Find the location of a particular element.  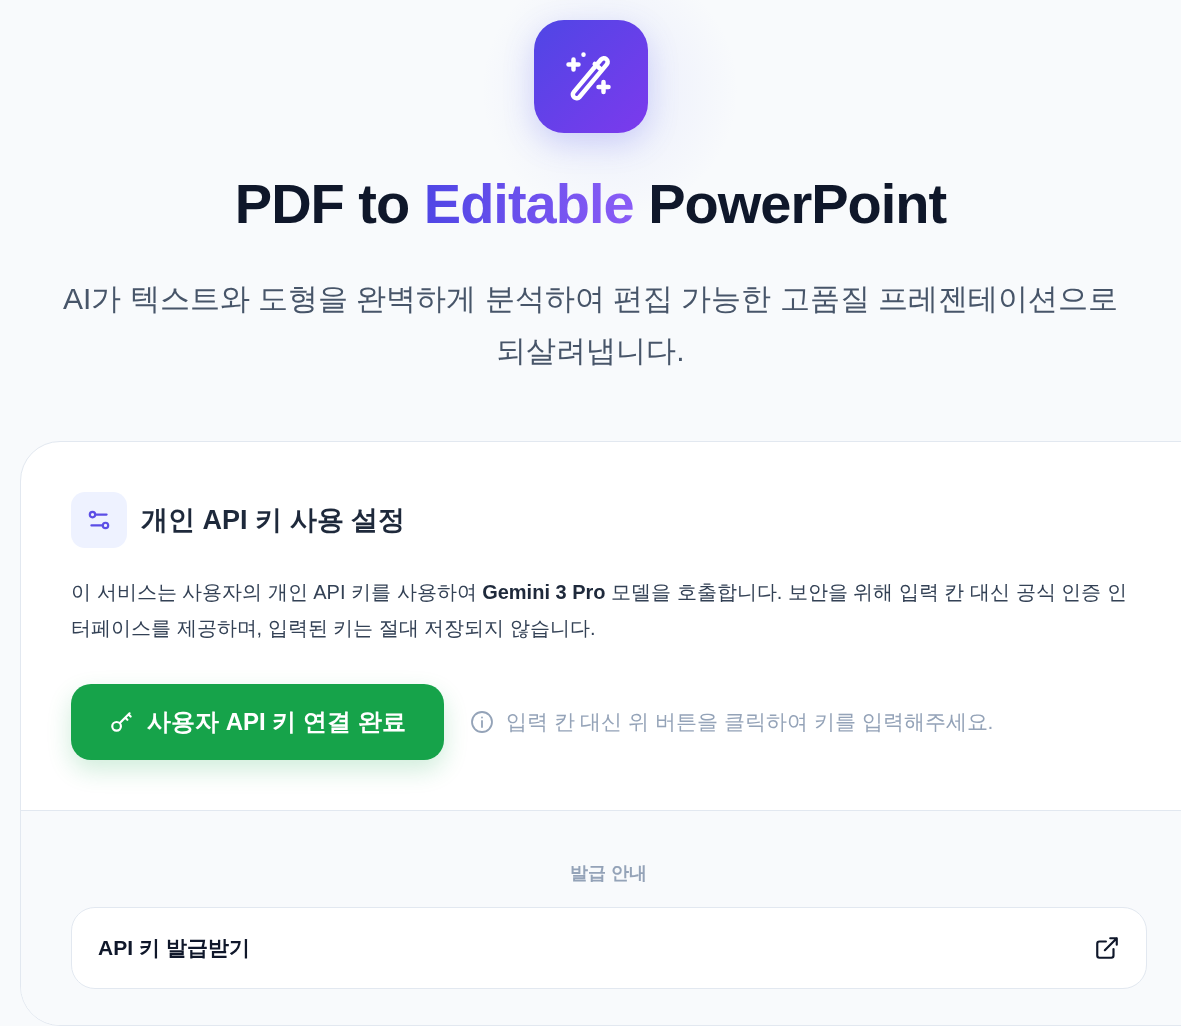

description-text: 이 서비스는 사용자의 개인 API 키를 사용하여 Gemini 3 Pro 모델을 호출합니다. 보안을 위해 입력 칸 대신 공식 인증 인터페이스를 제공하며, 입력된 키는 절대 저장되지 않습니다. is located at coordinates (599, 610).